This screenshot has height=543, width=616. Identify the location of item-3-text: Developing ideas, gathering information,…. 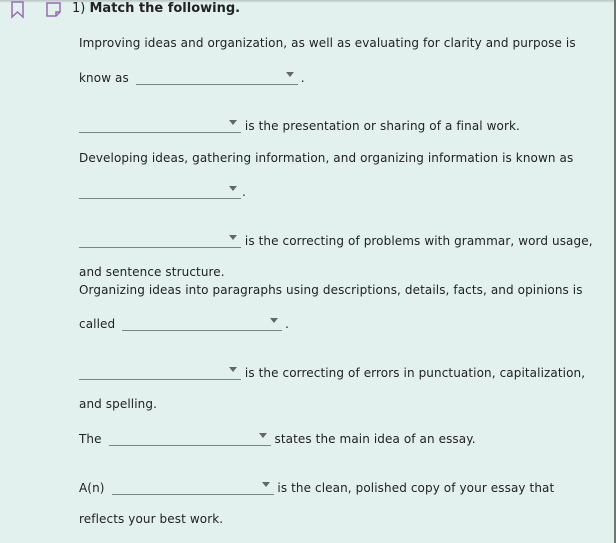
(326, 158).